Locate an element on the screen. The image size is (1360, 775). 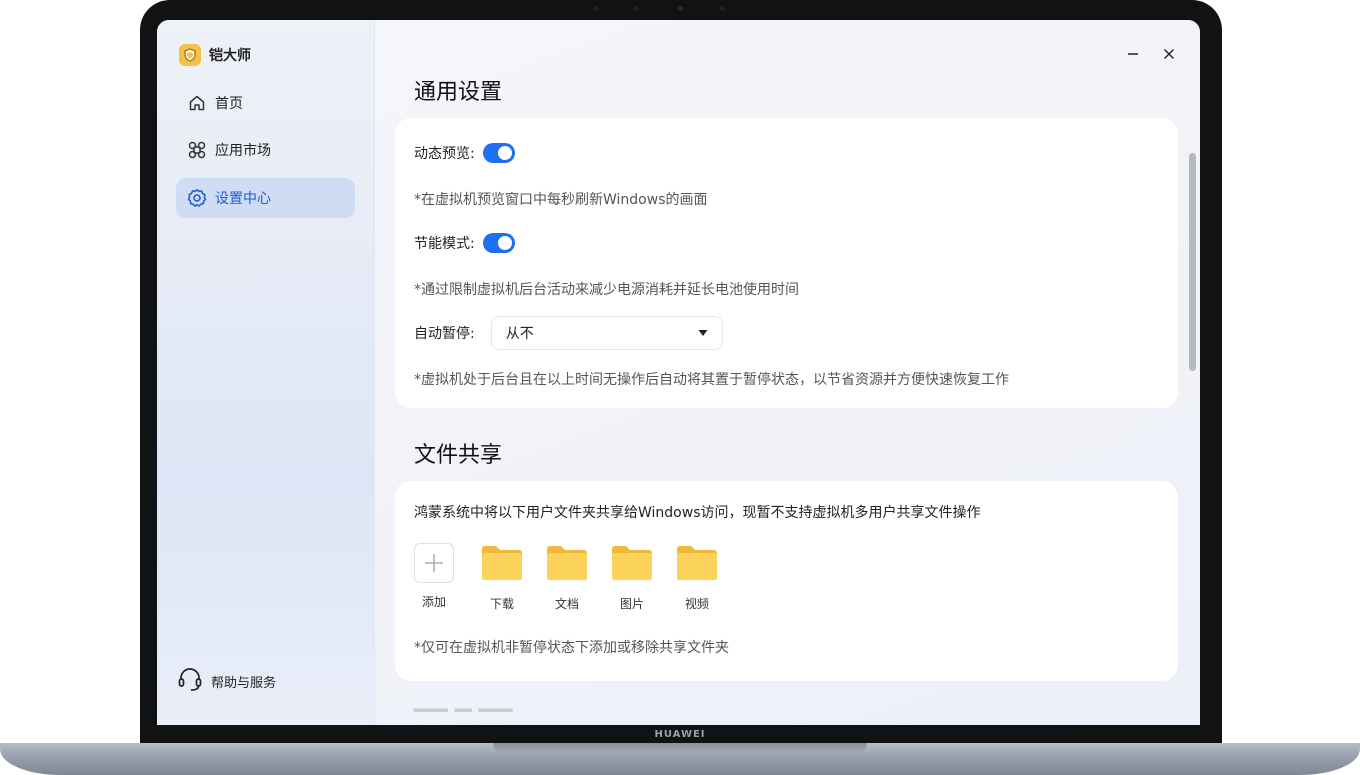
dynamic-preview-row: 动态预览: is located at coordinates (464, 153).